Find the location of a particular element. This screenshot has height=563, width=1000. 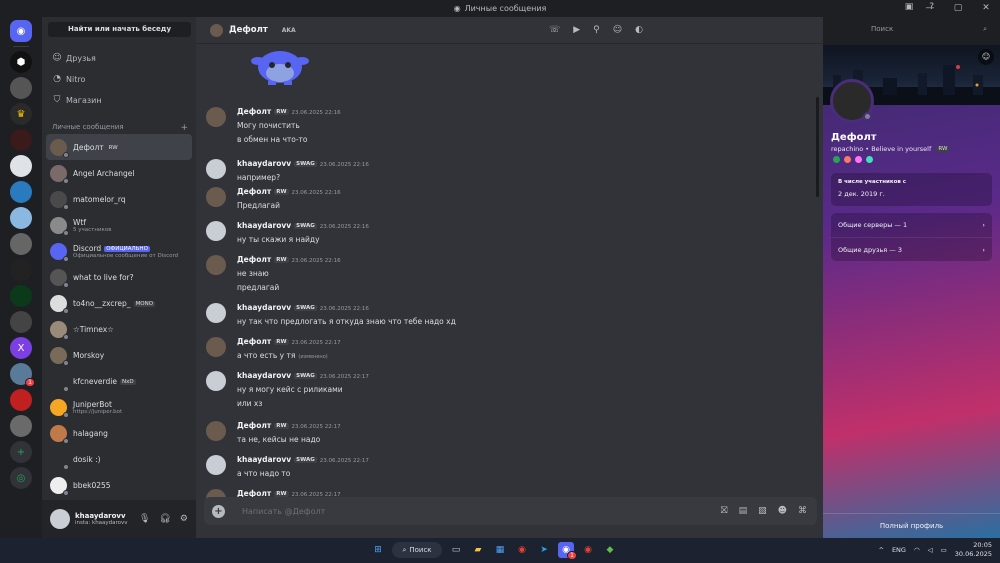

add-friends-icon: ☺ is located at coordinates (617, 30).